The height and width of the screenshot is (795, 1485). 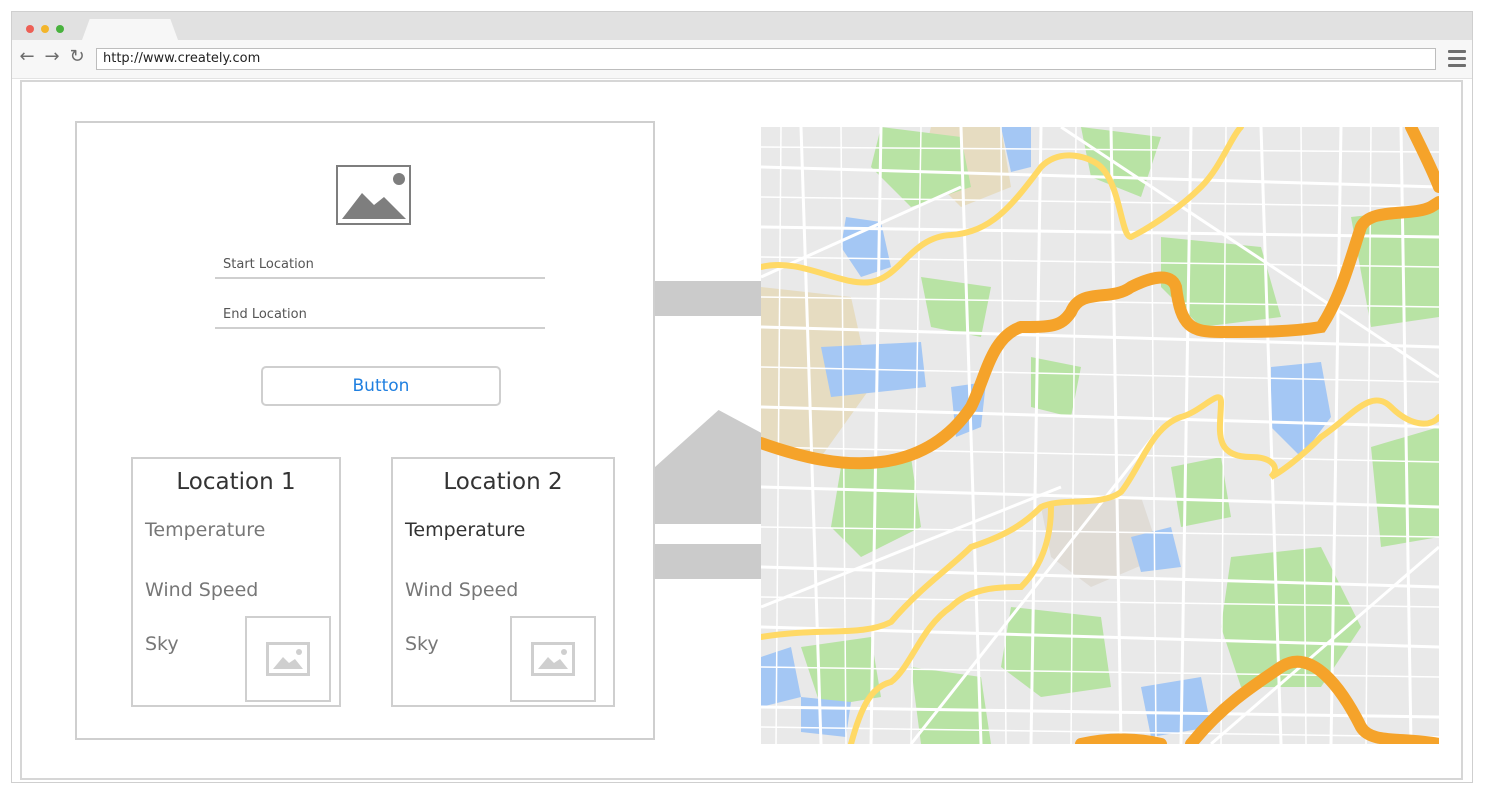 I want to click on back-arrow-icon: ←, so click(x=27, y=57).